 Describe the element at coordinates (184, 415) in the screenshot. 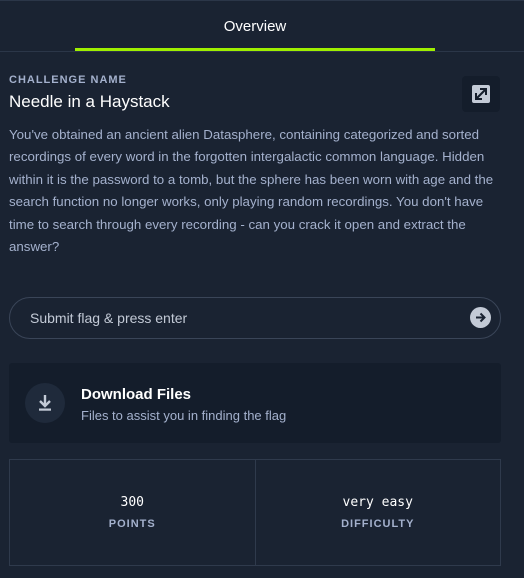

I see `download-subtitle: Files to assist you in finding the flag` at that location.